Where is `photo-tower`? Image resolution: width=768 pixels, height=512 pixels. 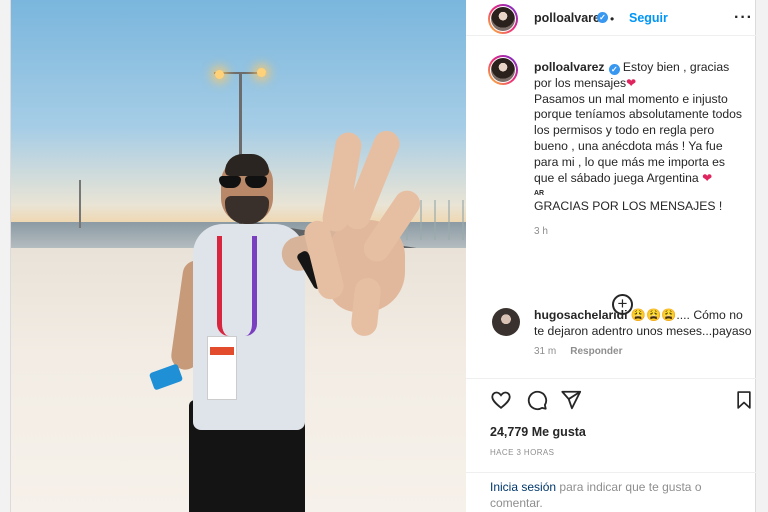 photo-tower is located at coordinates (80, 204).